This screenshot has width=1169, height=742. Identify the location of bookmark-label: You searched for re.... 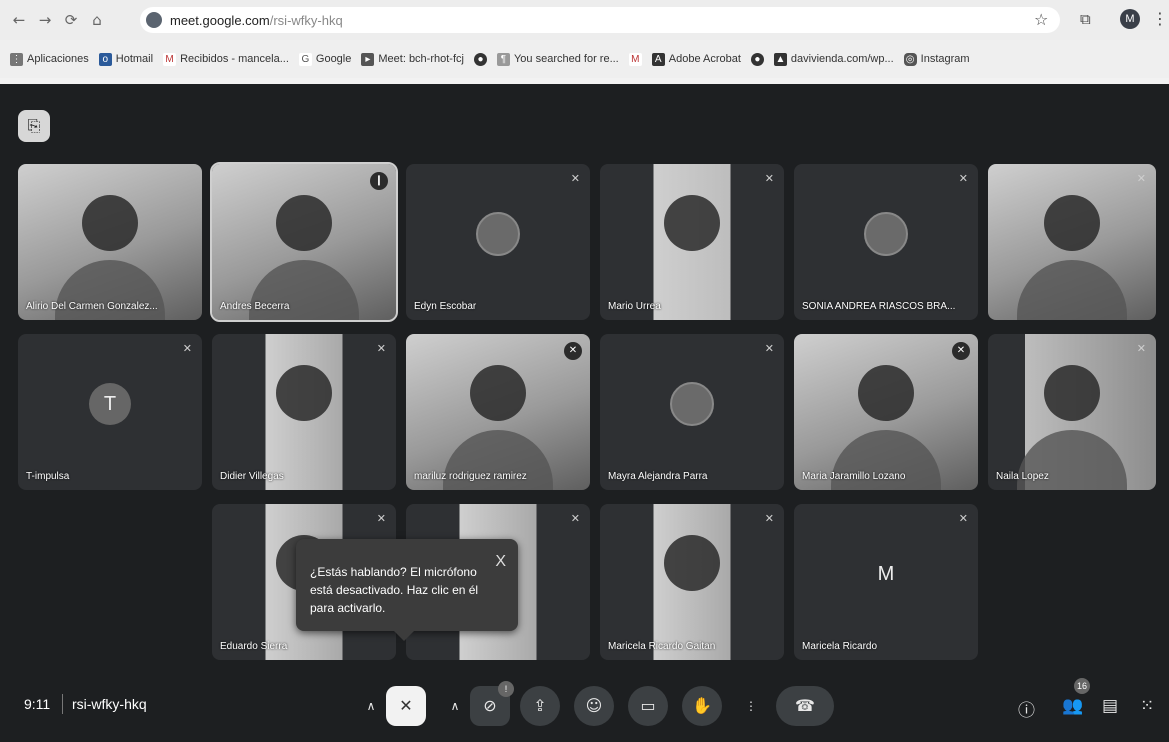
(566, 59).